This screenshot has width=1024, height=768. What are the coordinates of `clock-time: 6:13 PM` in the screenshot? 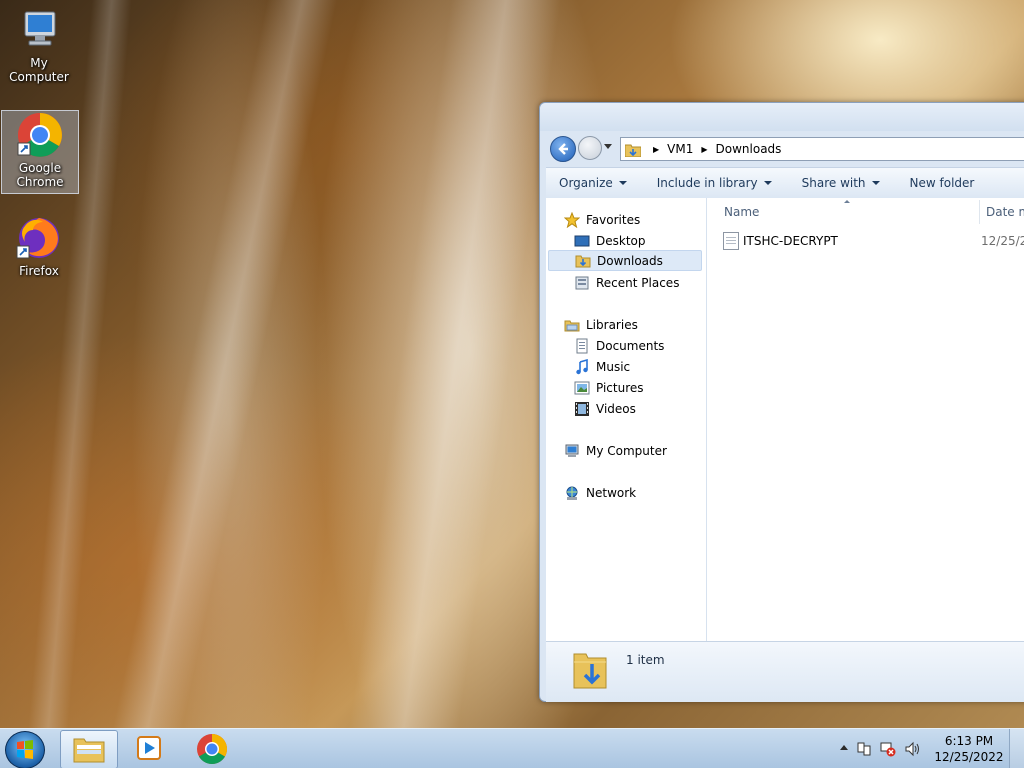 It's located at (969, 741).